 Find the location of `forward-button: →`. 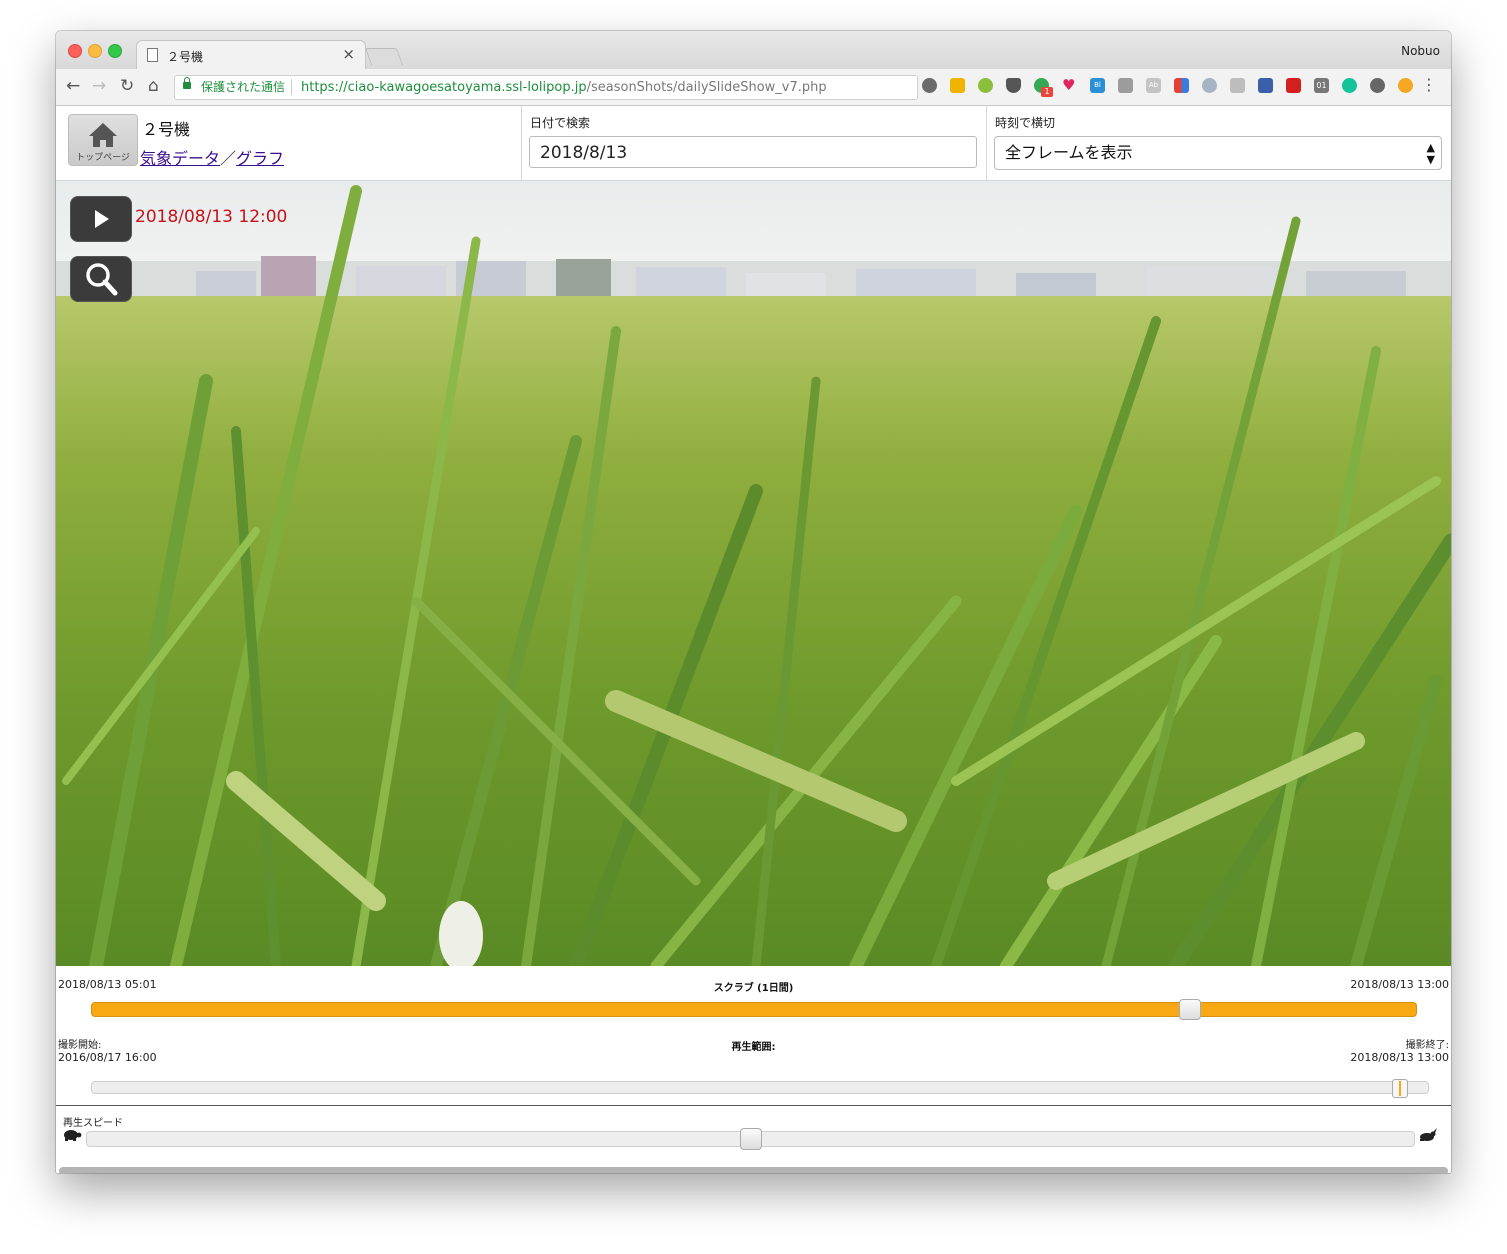

forward-button: → is located at coordinates (99, 86).